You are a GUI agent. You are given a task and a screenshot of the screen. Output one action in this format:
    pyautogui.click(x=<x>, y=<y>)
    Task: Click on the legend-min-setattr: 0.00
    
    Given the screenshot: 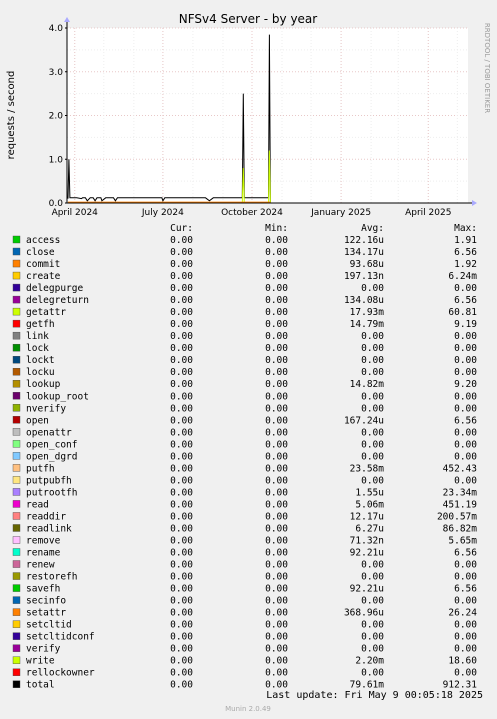 What is the action you would take?
    pyautogui.click(x=276, y=613)
    